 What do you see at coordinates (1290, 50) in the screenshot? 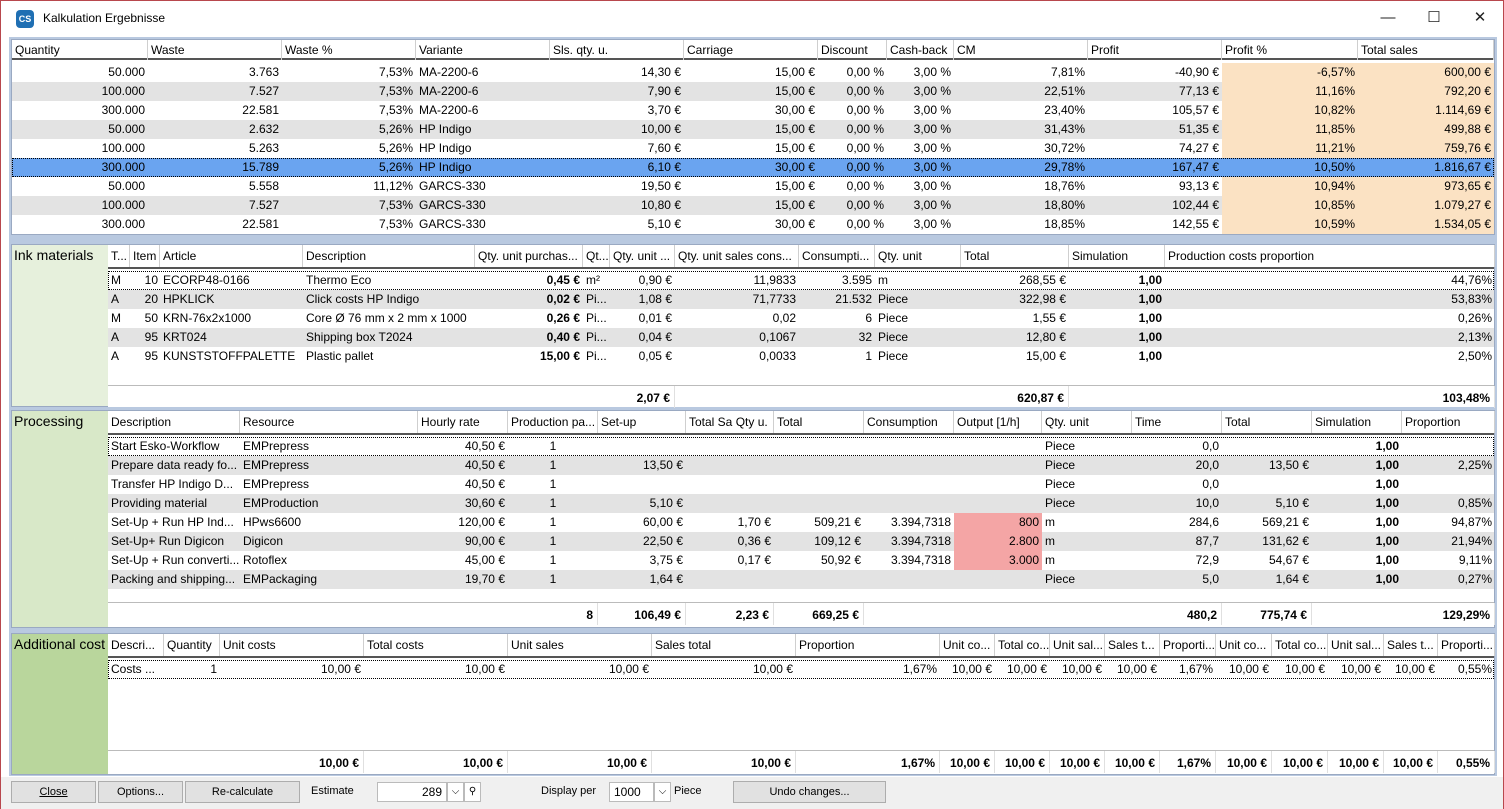
I see `column-header: Profit %` at bounding box center [1290, 50].